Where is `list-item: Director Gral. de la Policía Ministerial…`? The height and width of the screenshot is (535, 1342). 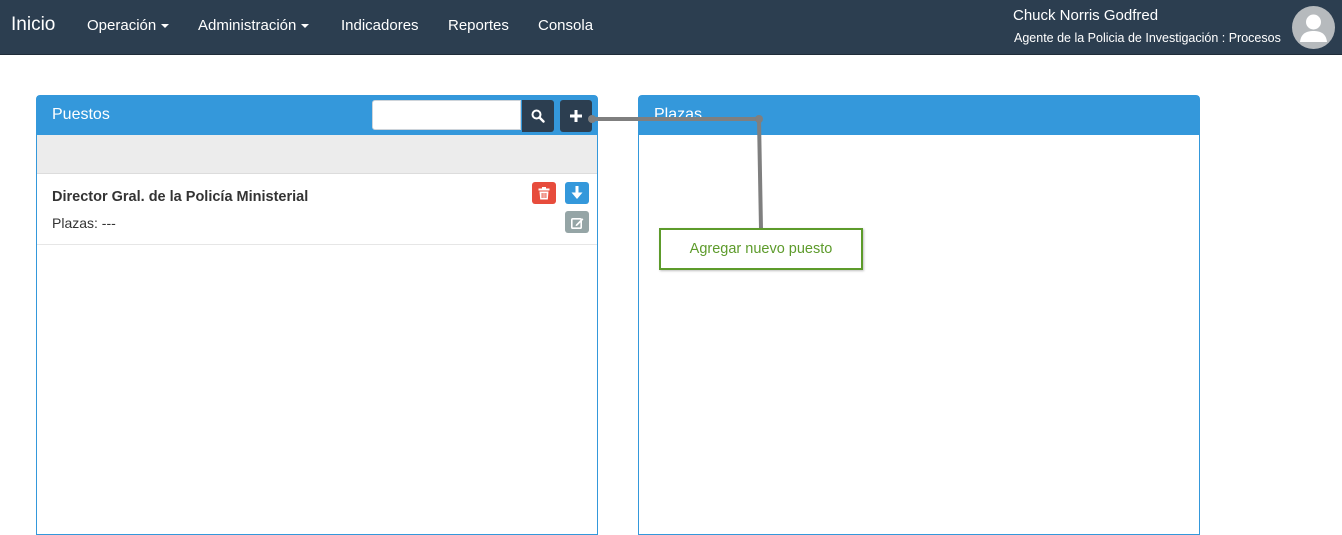
list-item: Director Gral. de la Policía Ministerial… is located at coordinates (317, 209).